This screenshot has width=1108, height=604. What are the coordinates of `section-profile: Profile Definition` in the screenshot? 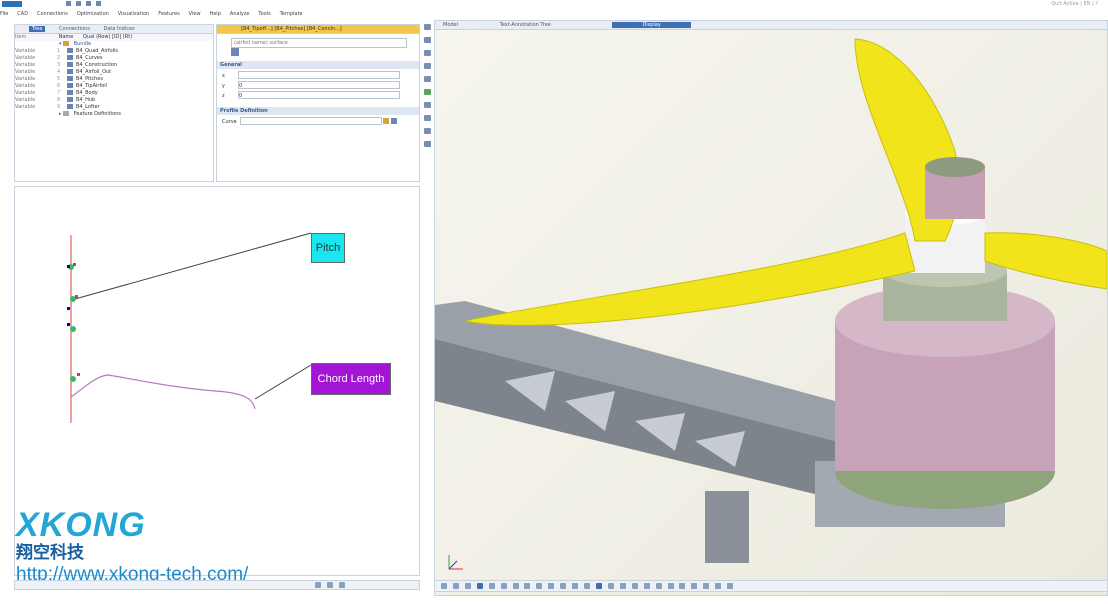 It's located at (318, 111).